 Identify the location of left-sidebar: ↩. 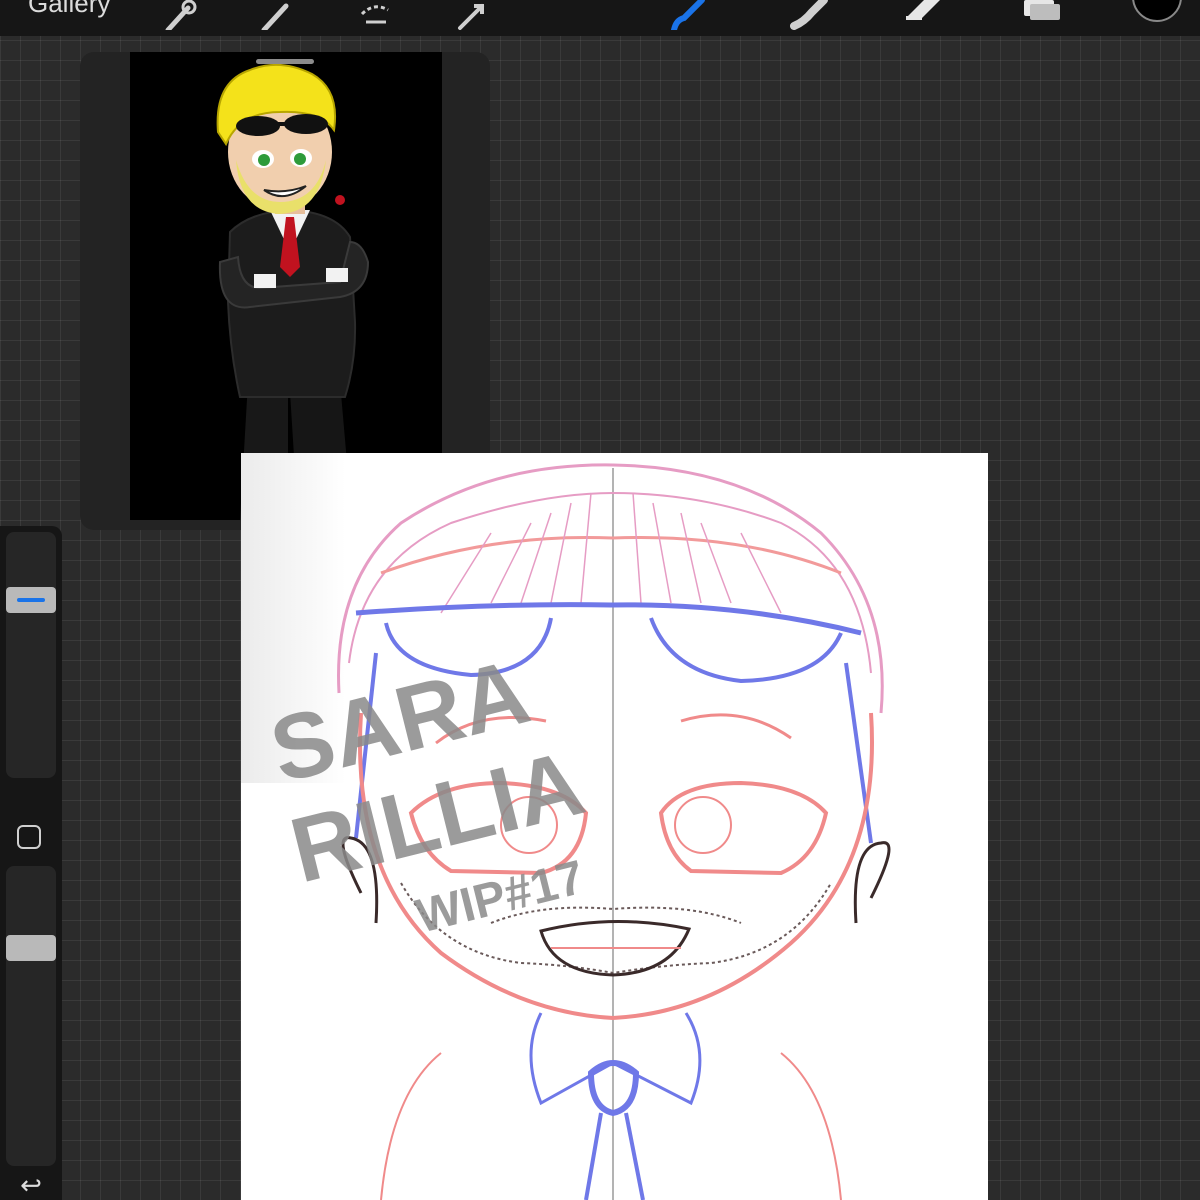
(31, 863).